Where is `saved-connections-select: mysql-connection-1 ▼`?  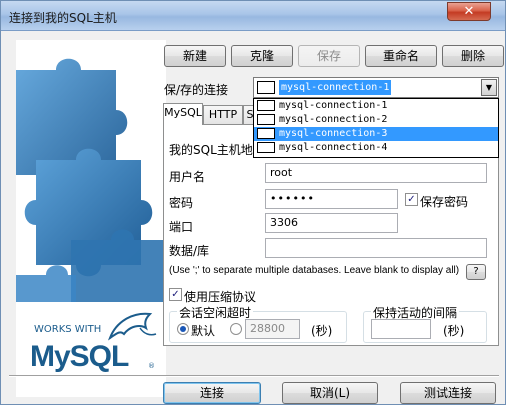
saved-connections-select: mysql-connection-1 ▼ is located at coordinates (376, 87).